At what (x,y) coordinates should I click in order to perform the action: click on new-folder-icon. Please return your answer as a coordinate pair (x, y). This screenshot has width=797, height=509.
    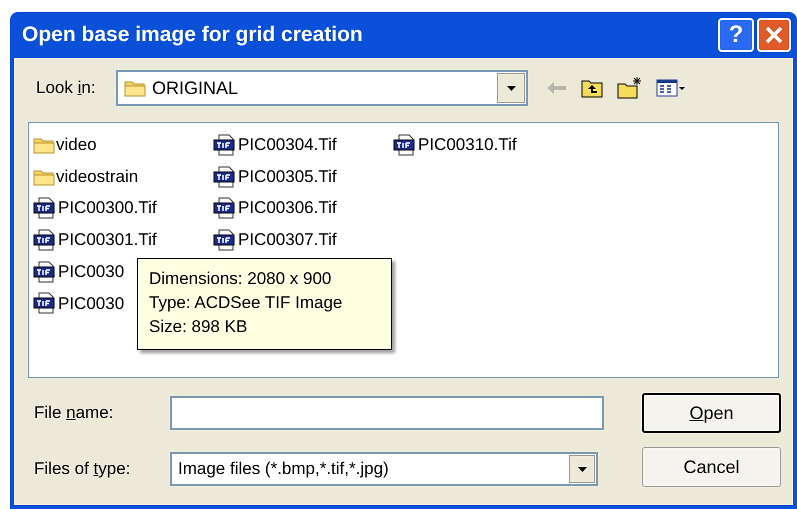
    Looking at the image, I should click on (630, 88).